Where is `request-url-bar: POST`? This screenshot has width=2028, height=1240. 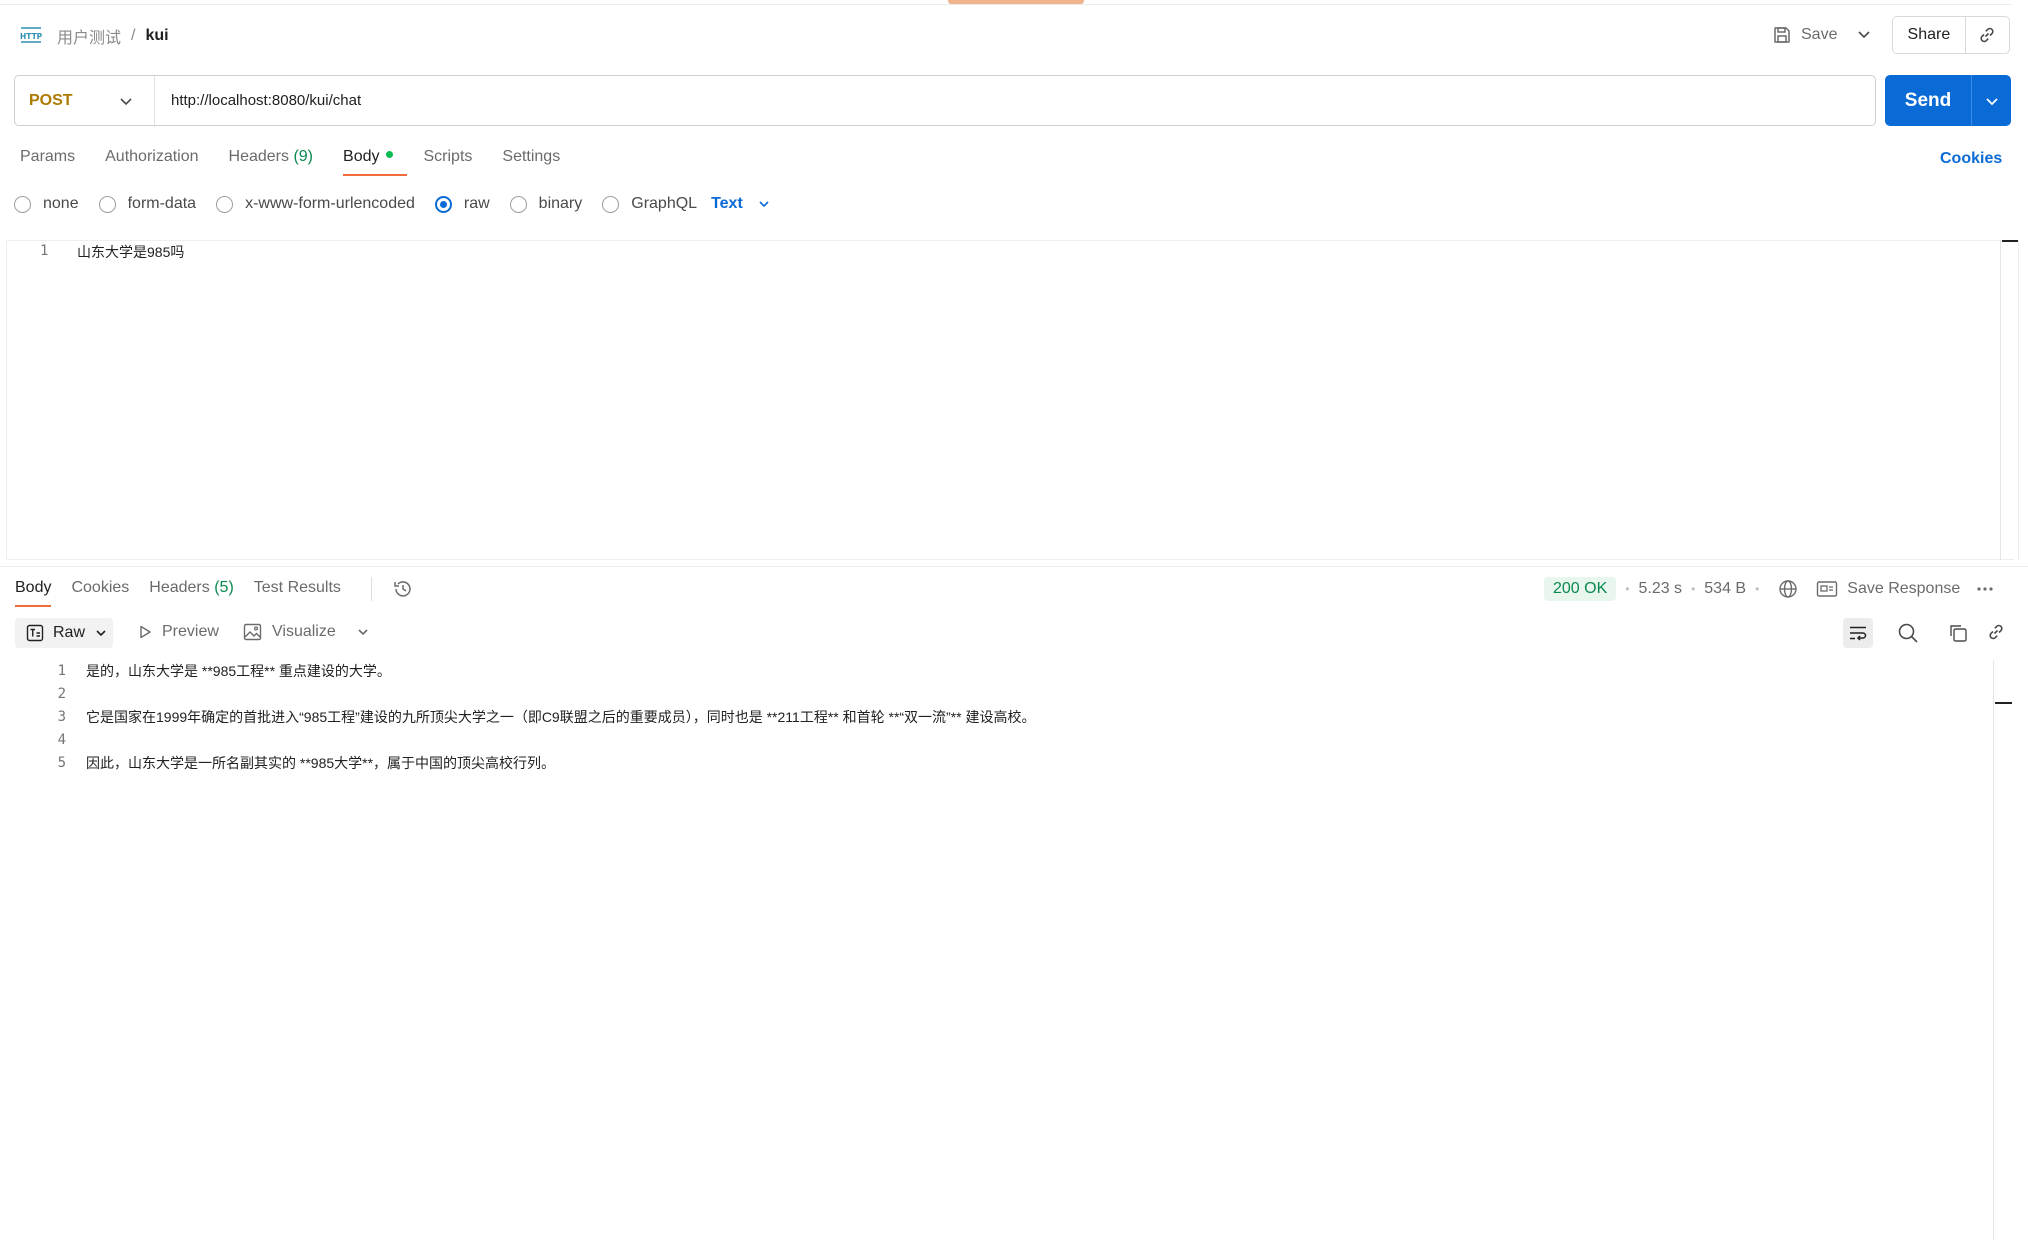 request-url-bar: POST is located at coordinates (945, 100).